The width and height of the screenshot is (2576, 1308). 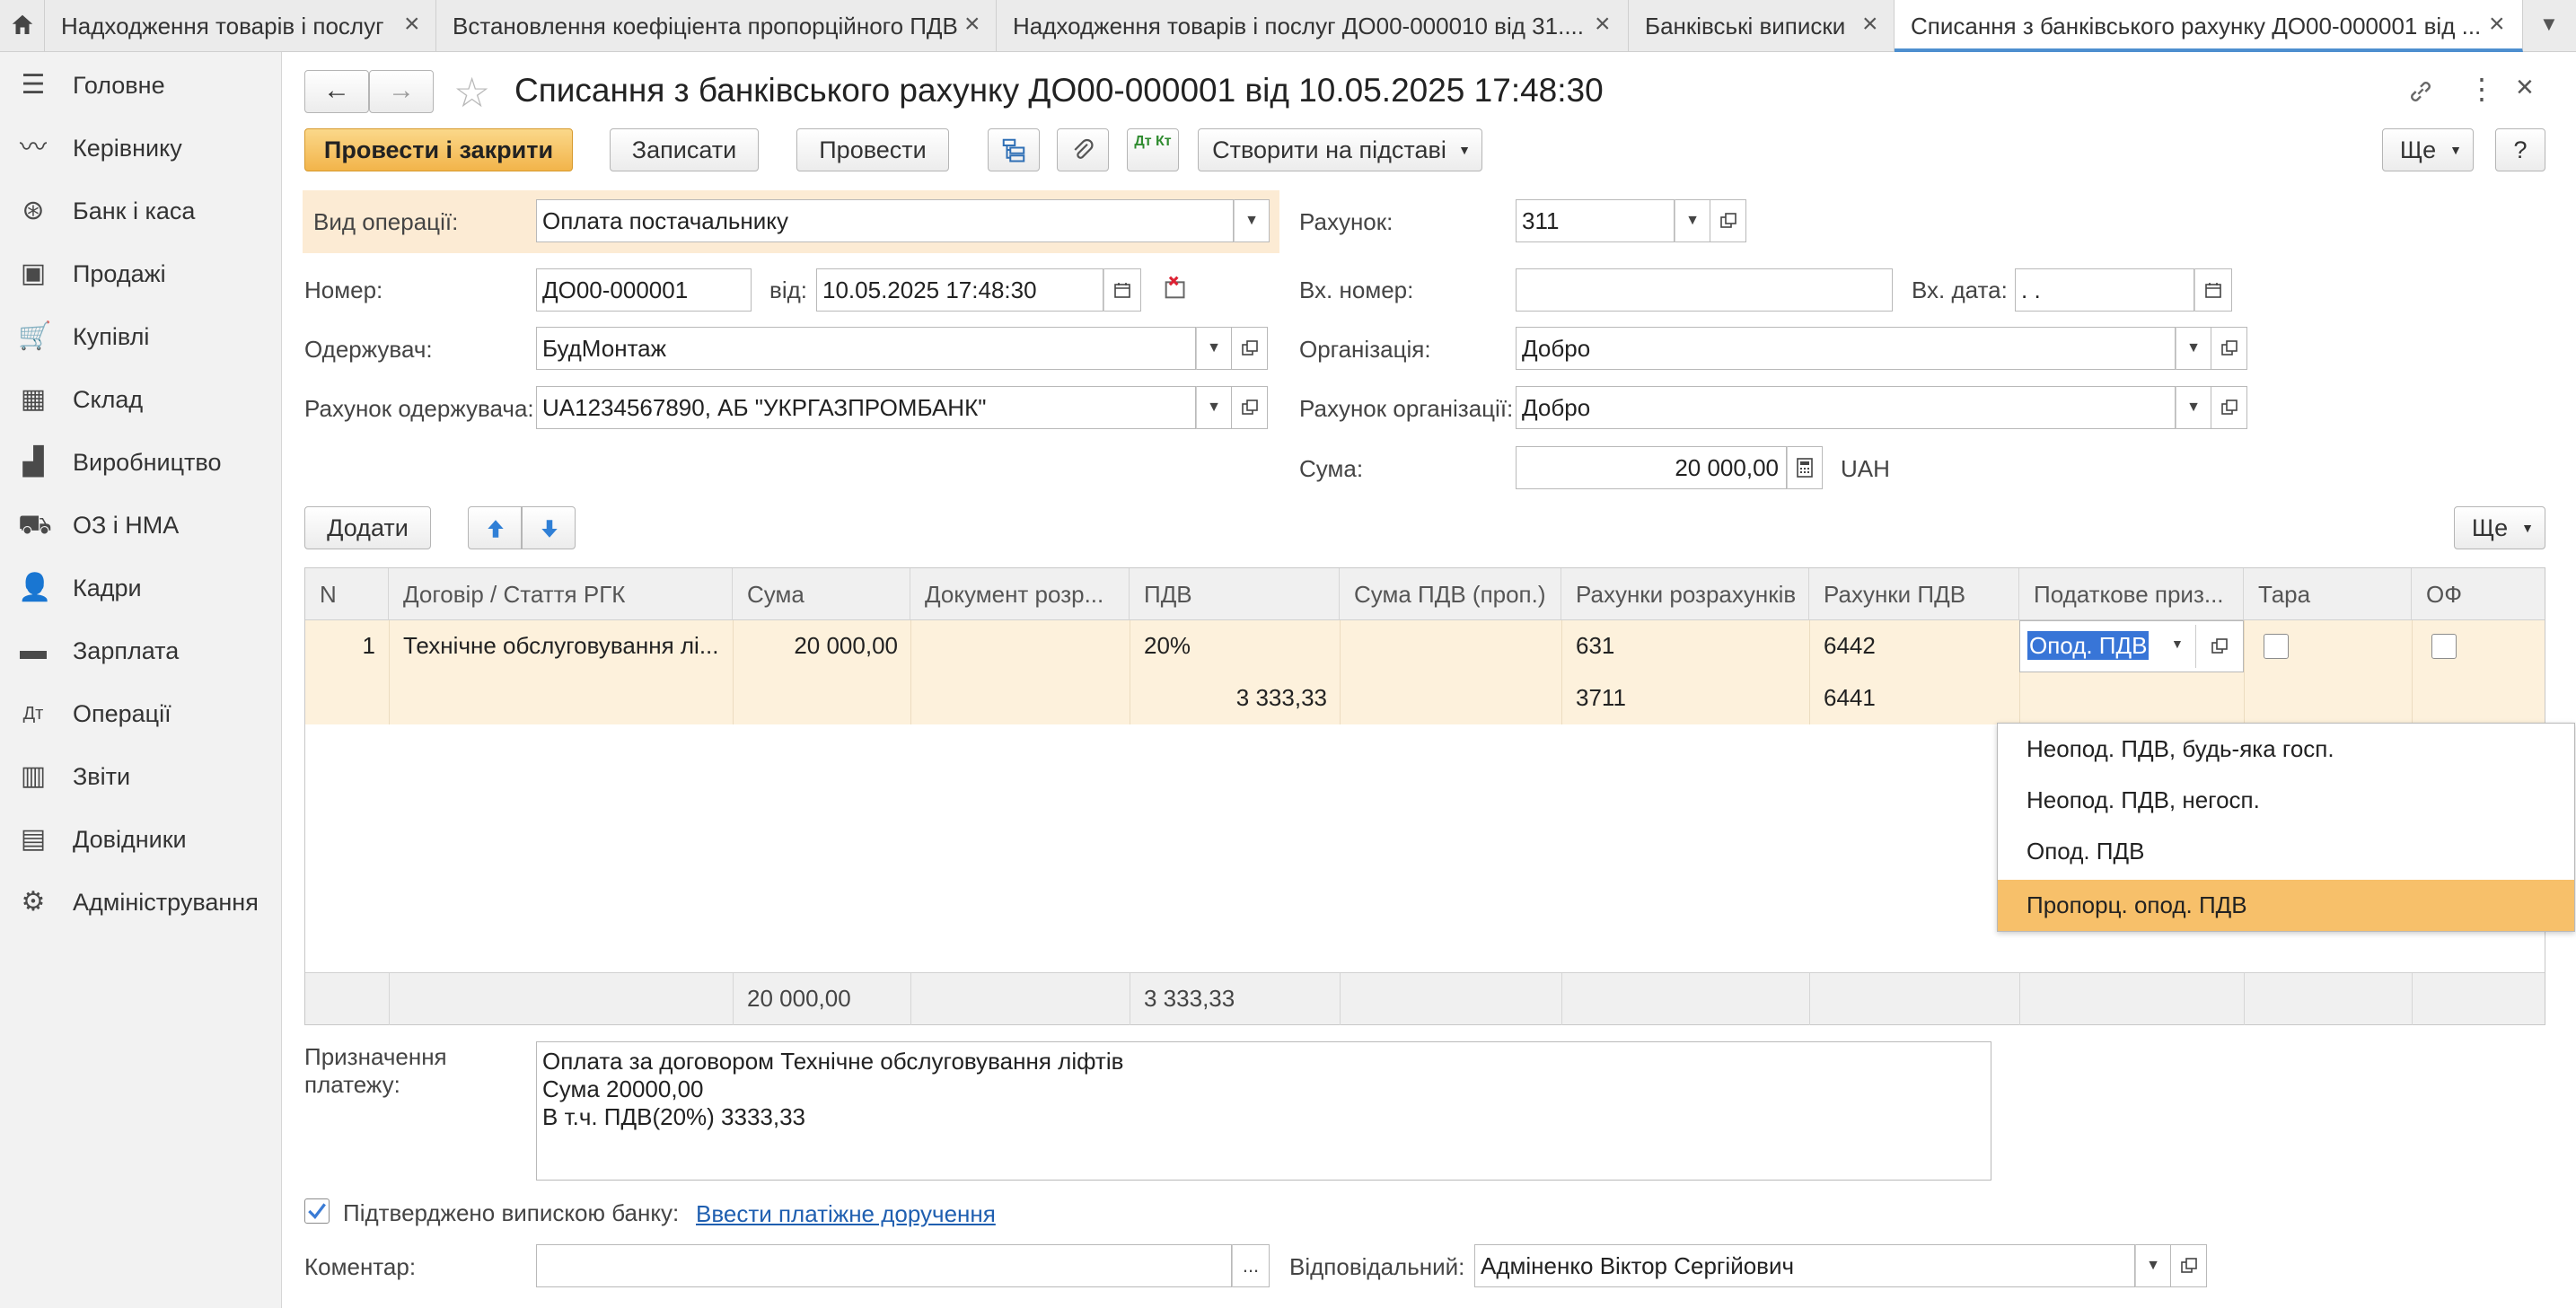 I want to click on recipient-field: БудМонтаж, so click(x=866, y=348).